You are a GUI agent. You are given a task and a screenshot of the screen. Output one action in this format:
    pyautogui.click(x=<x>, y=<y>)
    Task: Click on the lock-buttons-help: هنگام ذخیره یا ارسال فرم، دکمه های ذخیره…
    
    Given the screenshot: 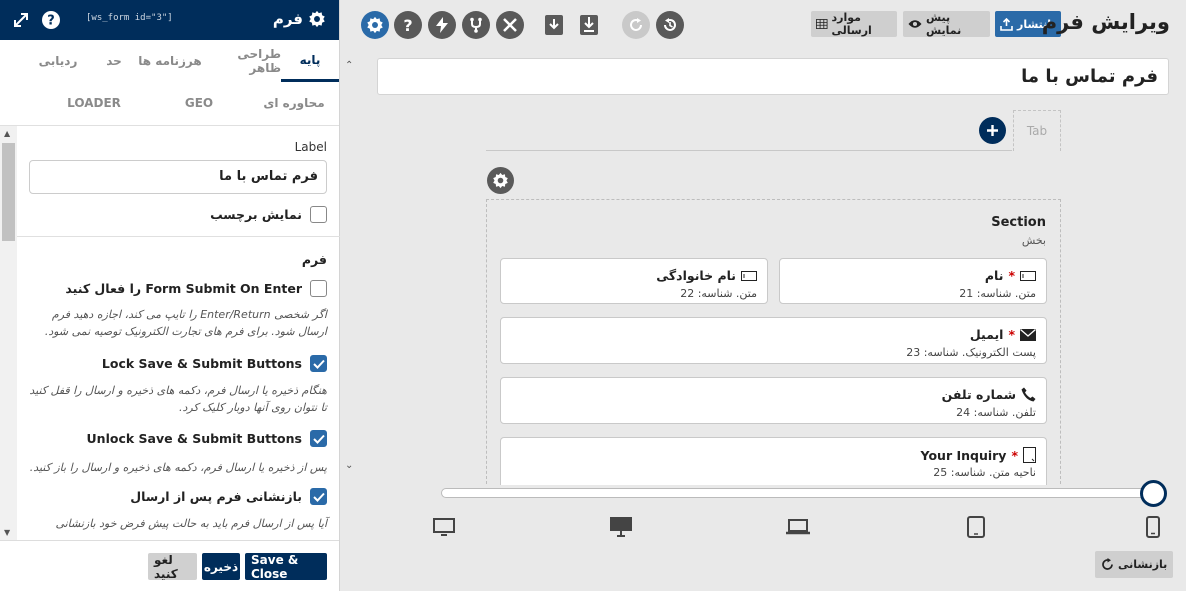 What is the action you would take?
    pyautogui.click(x=178, y=399)
    